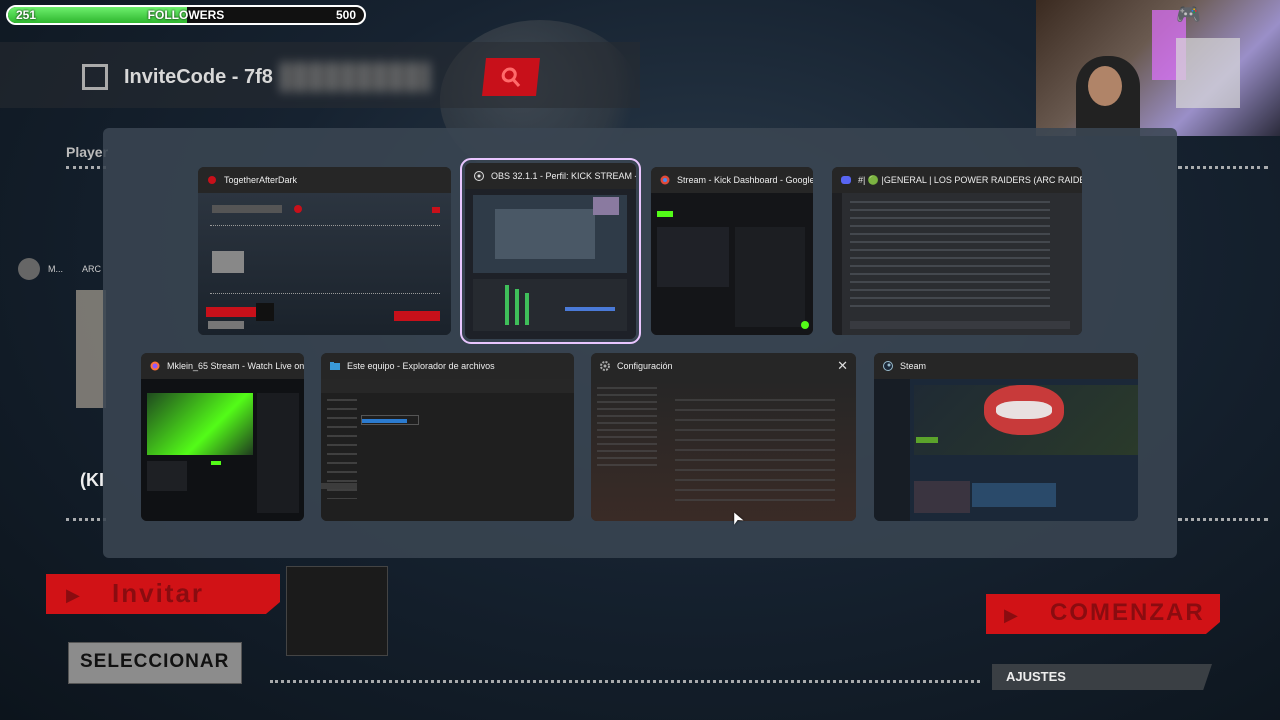 This screenshot has height=720, width=1280. What do you see at coordinates (913, 366) in the screenshot?
I see `window-title: Steam` at bounding box center [913, 366].